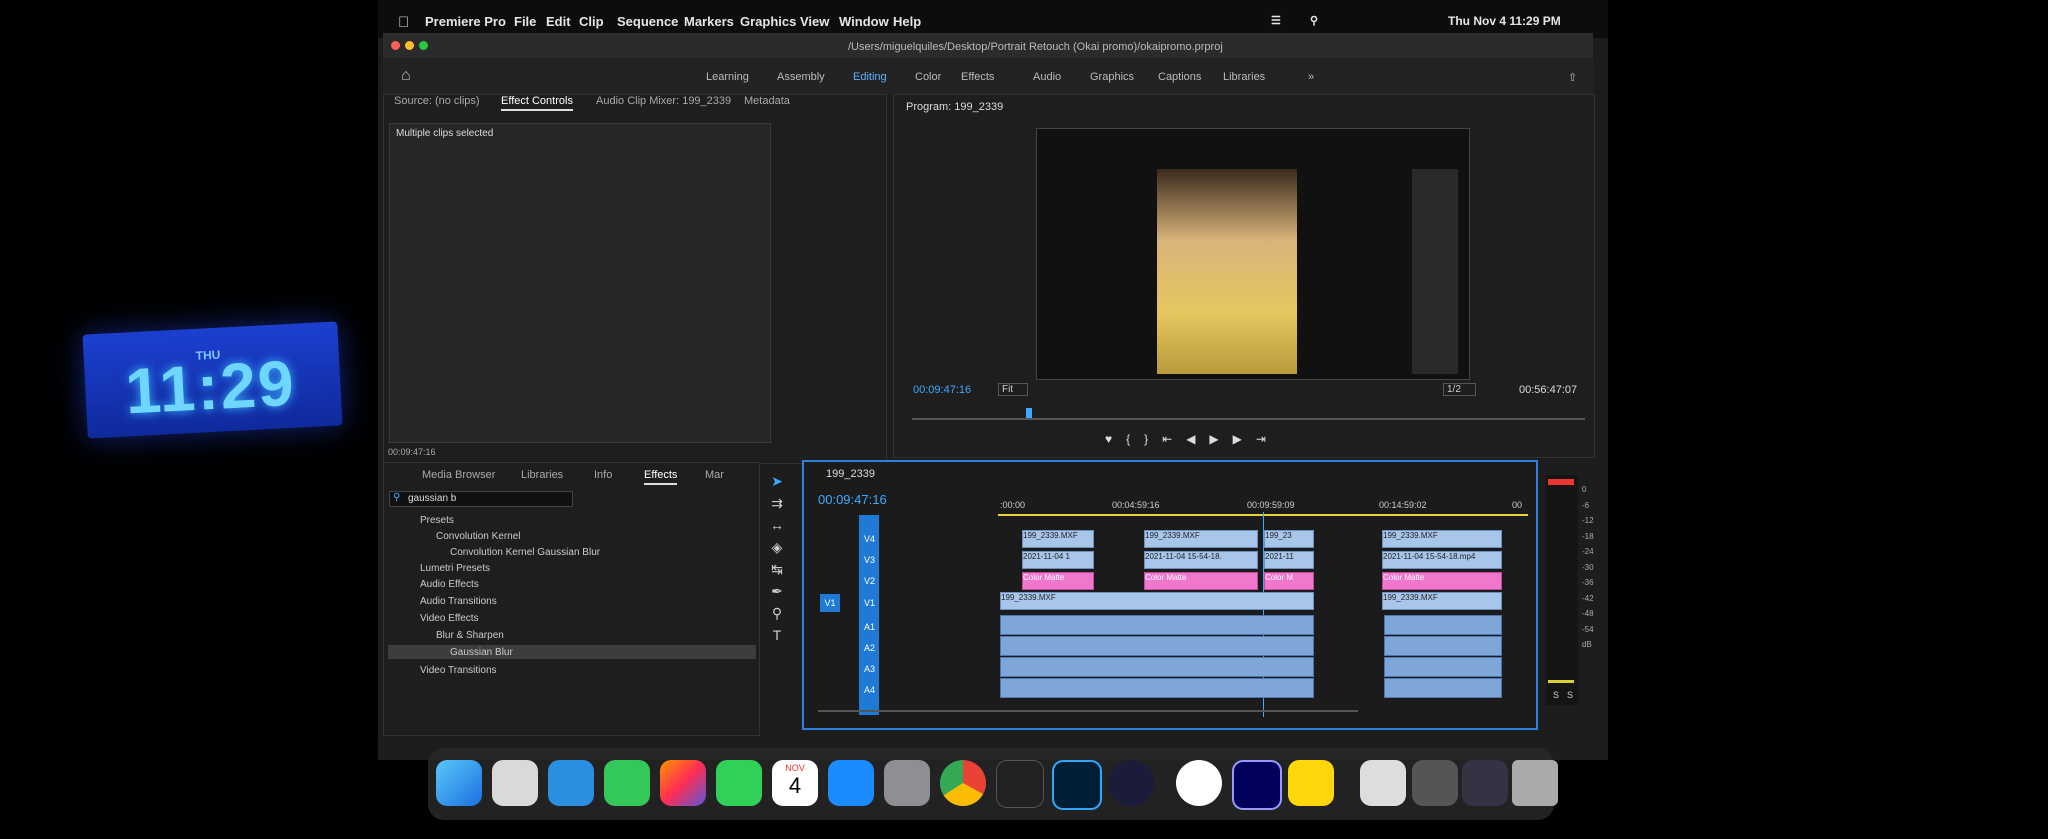 This screenshot has height=839, width=2048. Describe the element at coordinates (830, 603) in the screenshot. I see `source-patch-v1: V1` at that location.